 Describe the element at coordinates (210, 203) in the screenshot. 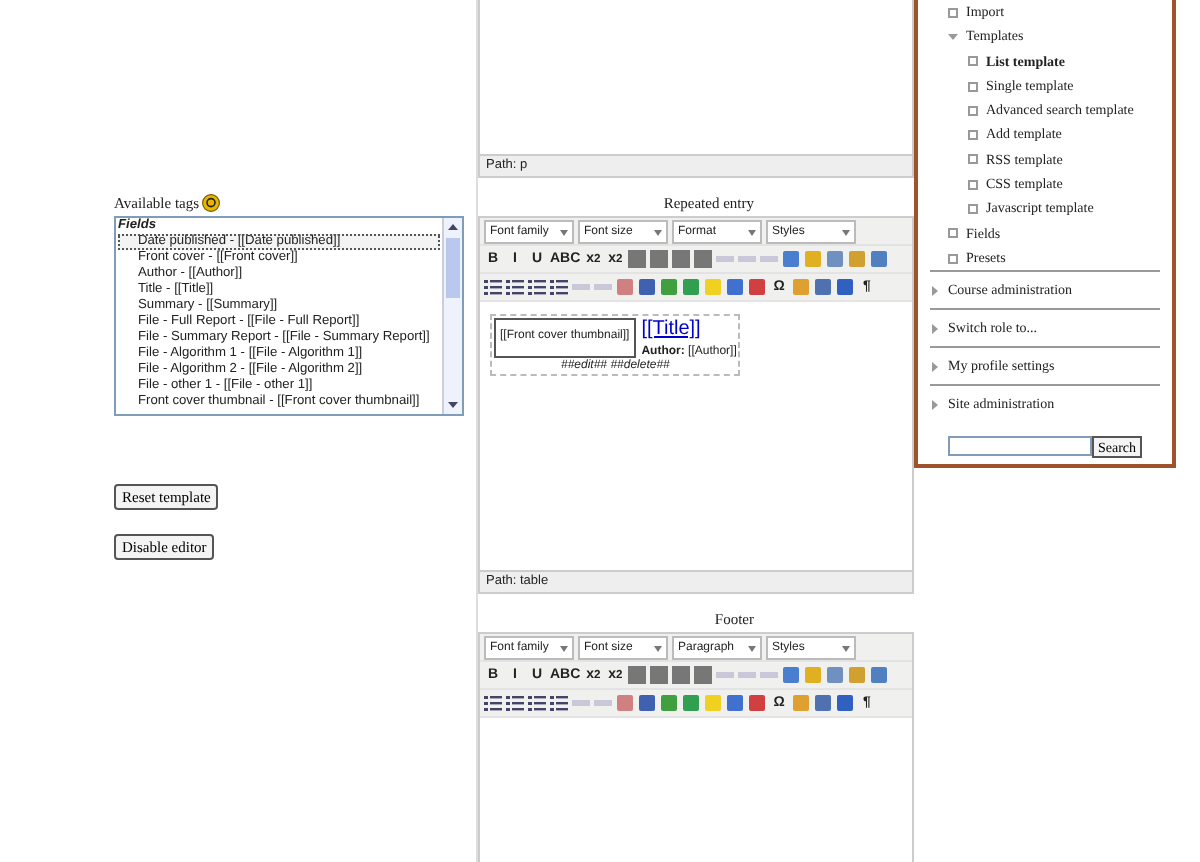

I see `help-icon` at that location.